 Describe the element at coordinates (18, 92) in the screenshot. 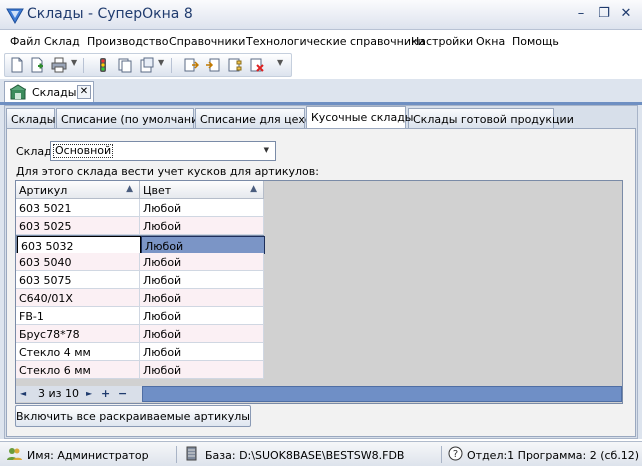

I see `warehouse-icon` at that location.